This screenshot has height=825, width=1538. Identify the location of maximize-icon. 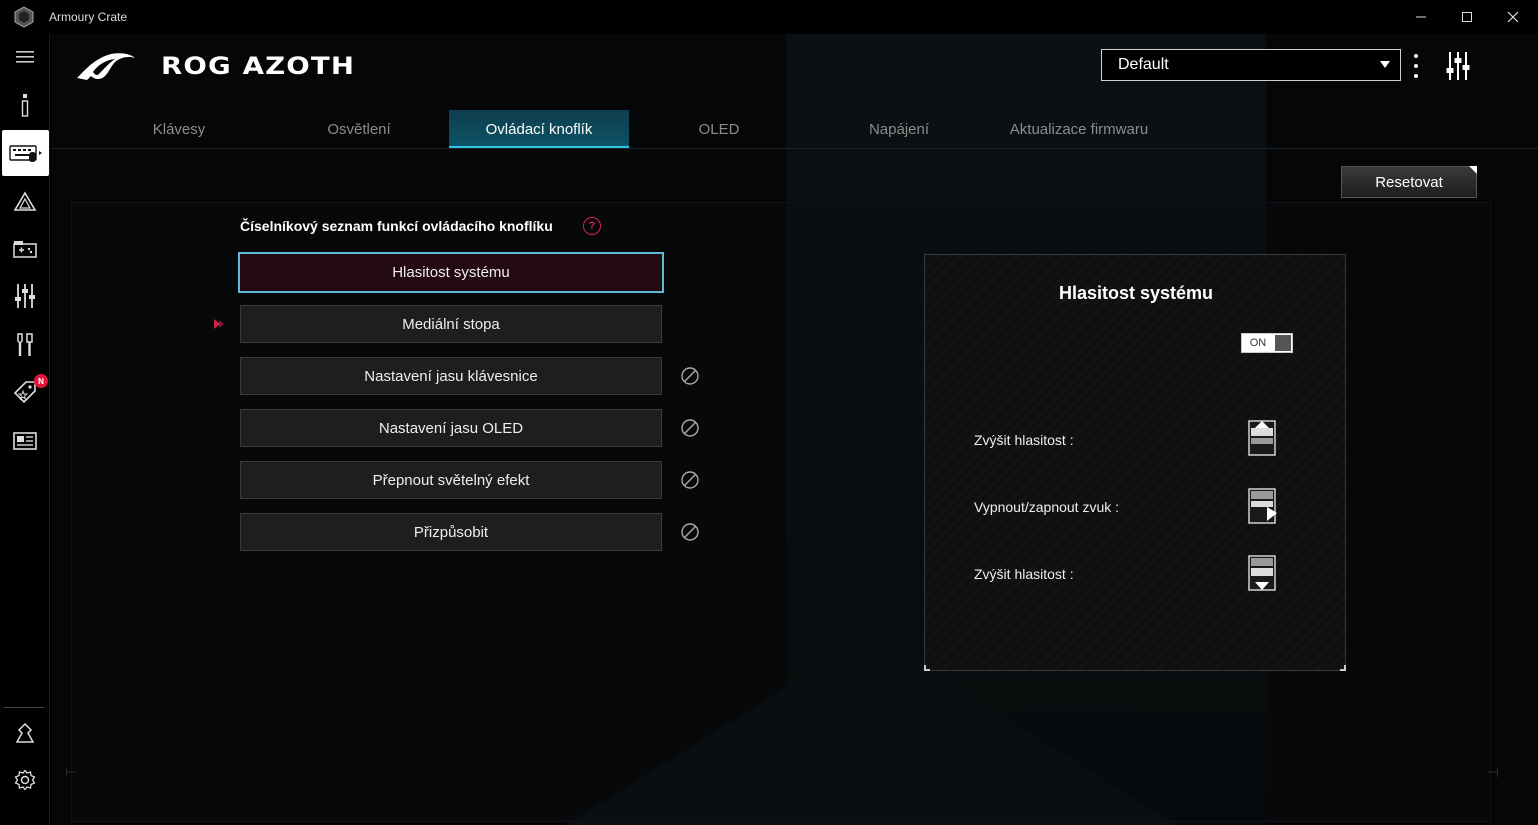
(1467, 17).